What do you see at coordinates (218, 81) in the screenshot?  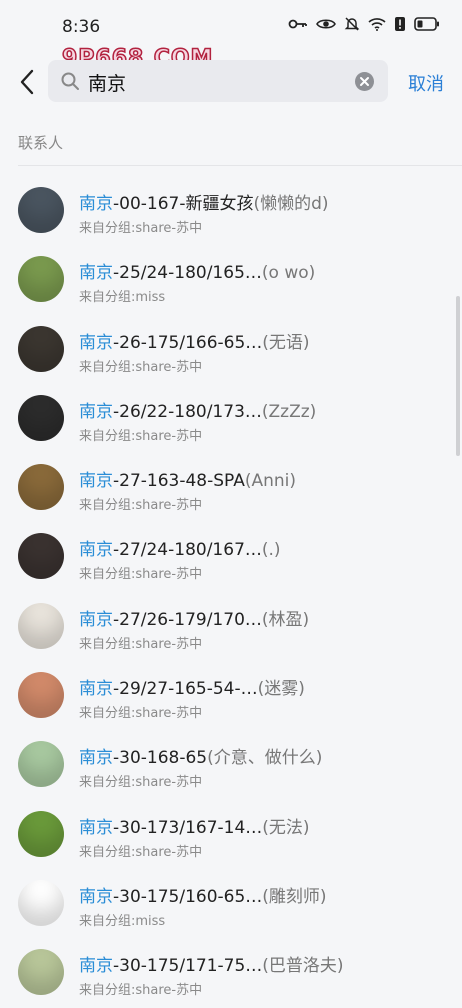 I see `search-input: 南京` at bounding box center [218, 81].